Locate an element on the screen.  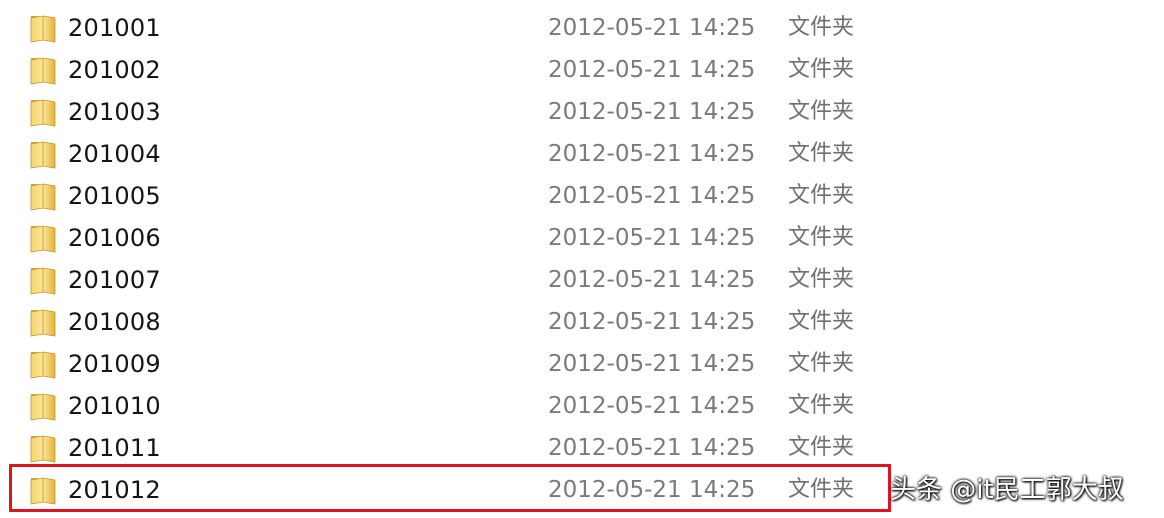
file-name: 201006 is located at coordinates (114, 238).